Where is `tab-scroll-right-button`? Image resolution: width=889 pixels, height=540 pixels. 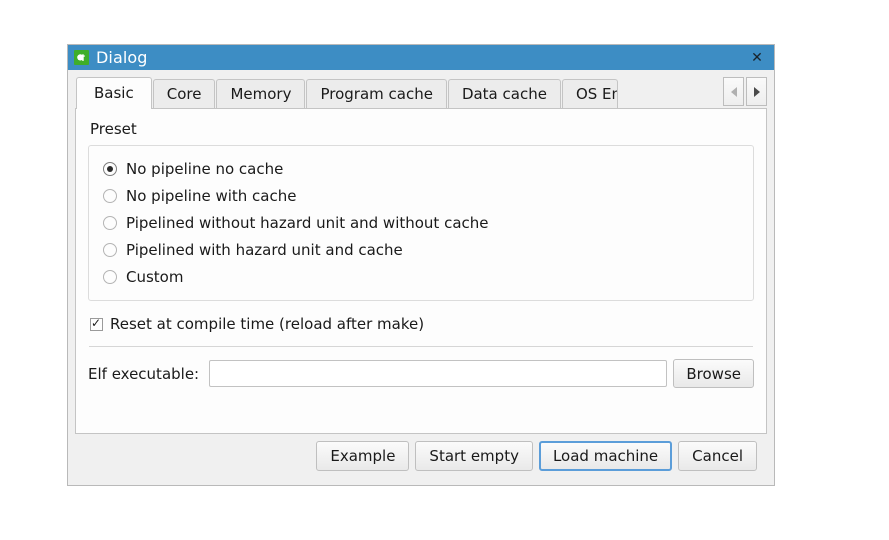
tab-scroll-right-button is located at coordinates (756, 91).